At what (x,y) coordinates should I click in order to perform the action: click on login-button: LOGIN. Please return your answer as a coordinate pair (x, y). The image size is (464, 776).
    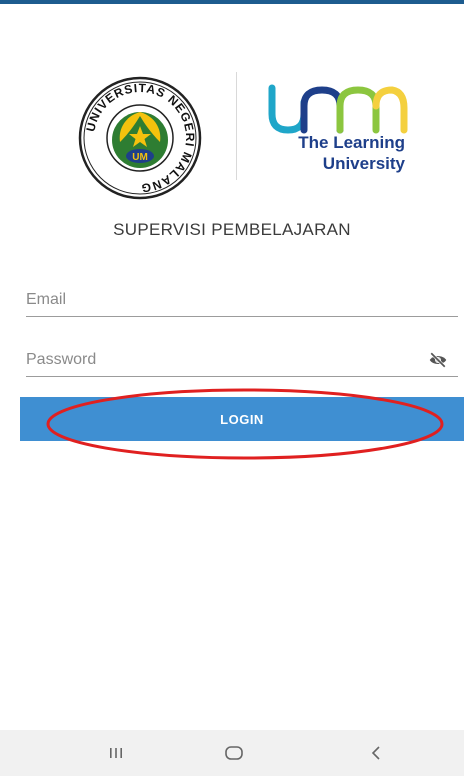
    Looking at the image, I should click on (242, 419).